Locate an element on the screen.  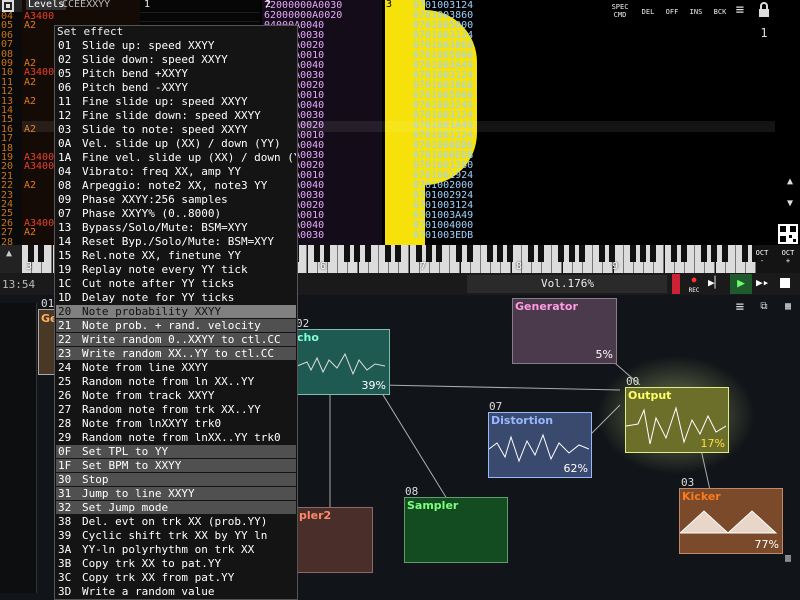
modules-menu-icon: ≡ is located at coordinates (740, 307).